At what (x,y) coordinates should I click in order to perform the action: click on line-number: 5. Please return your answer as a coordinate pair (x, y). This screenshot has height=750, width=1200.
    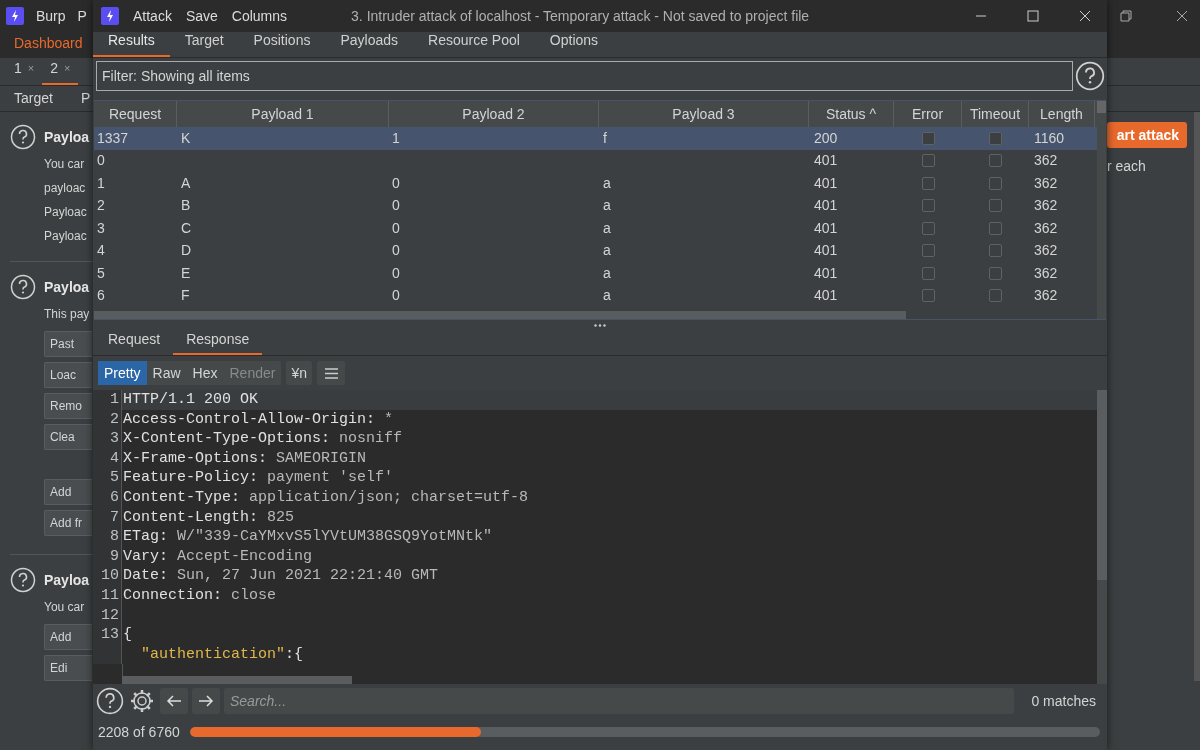
    Looking at the image, I should click on (107, 478).